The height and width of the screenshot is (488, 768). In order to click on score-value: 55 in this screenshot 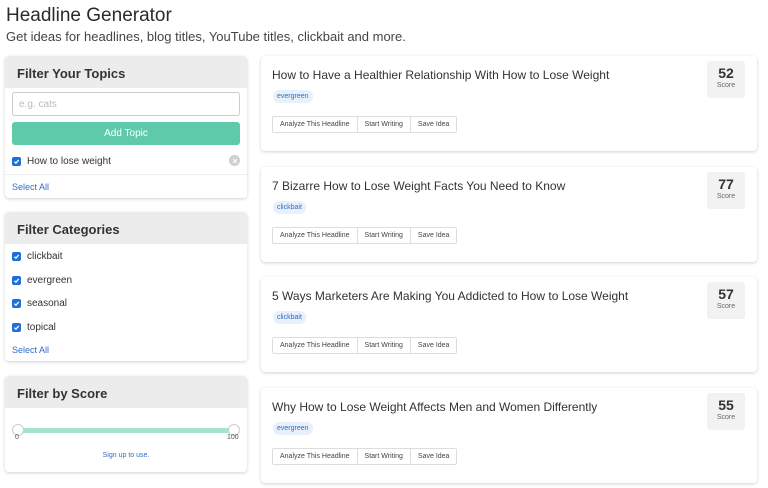, I will do `click(726, 405)`.